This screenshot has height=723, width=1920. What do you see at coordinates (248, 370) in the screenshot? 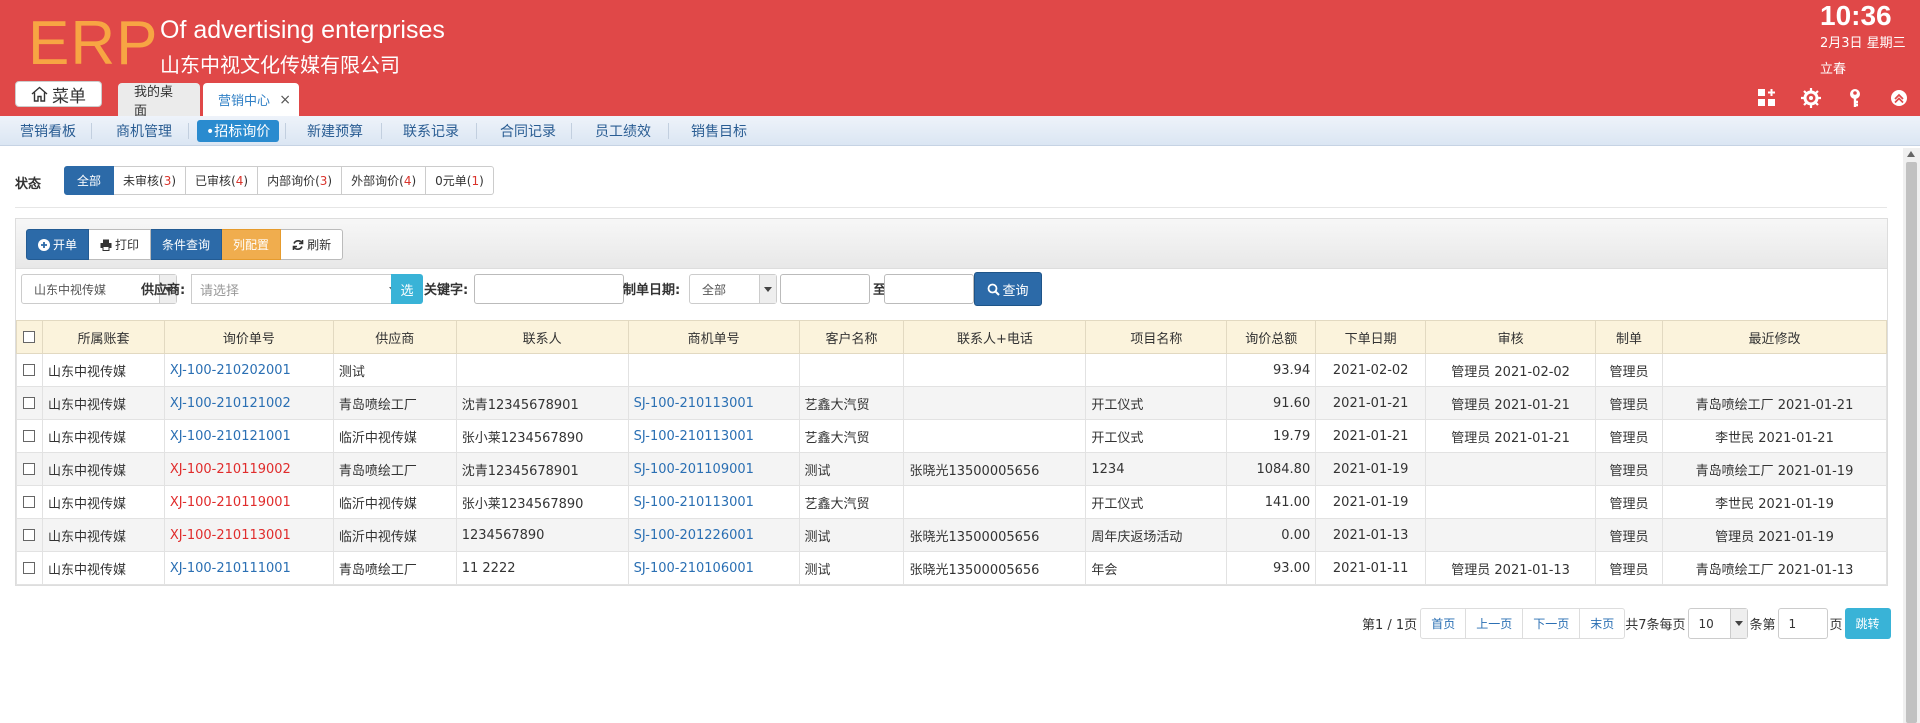
I see `inquiry-no-link: XJ-100-210202001` at bounding box center [248, 370].